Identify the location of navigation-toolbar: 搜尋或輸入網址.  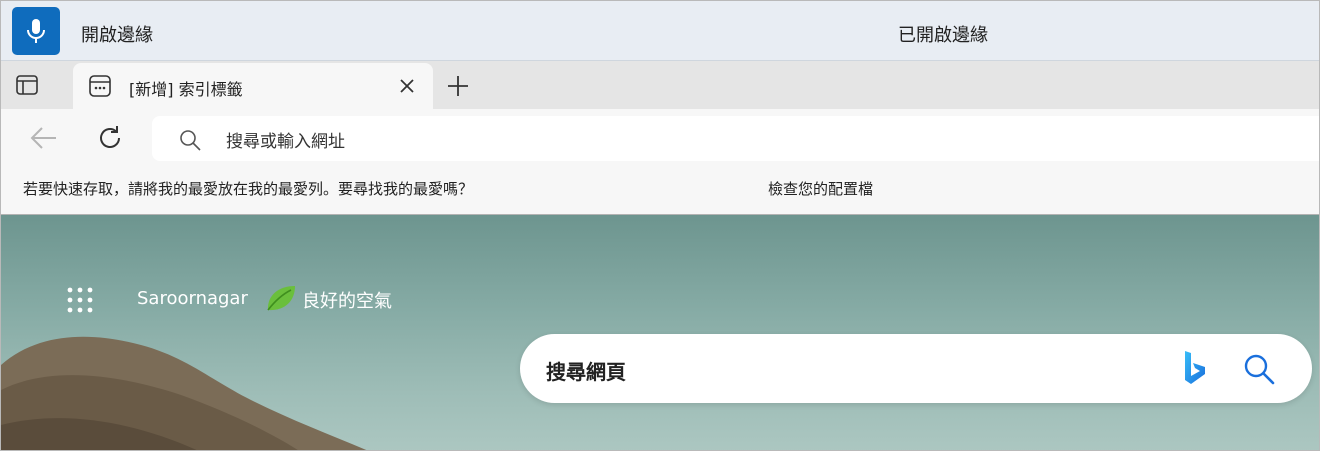
(660, 138).